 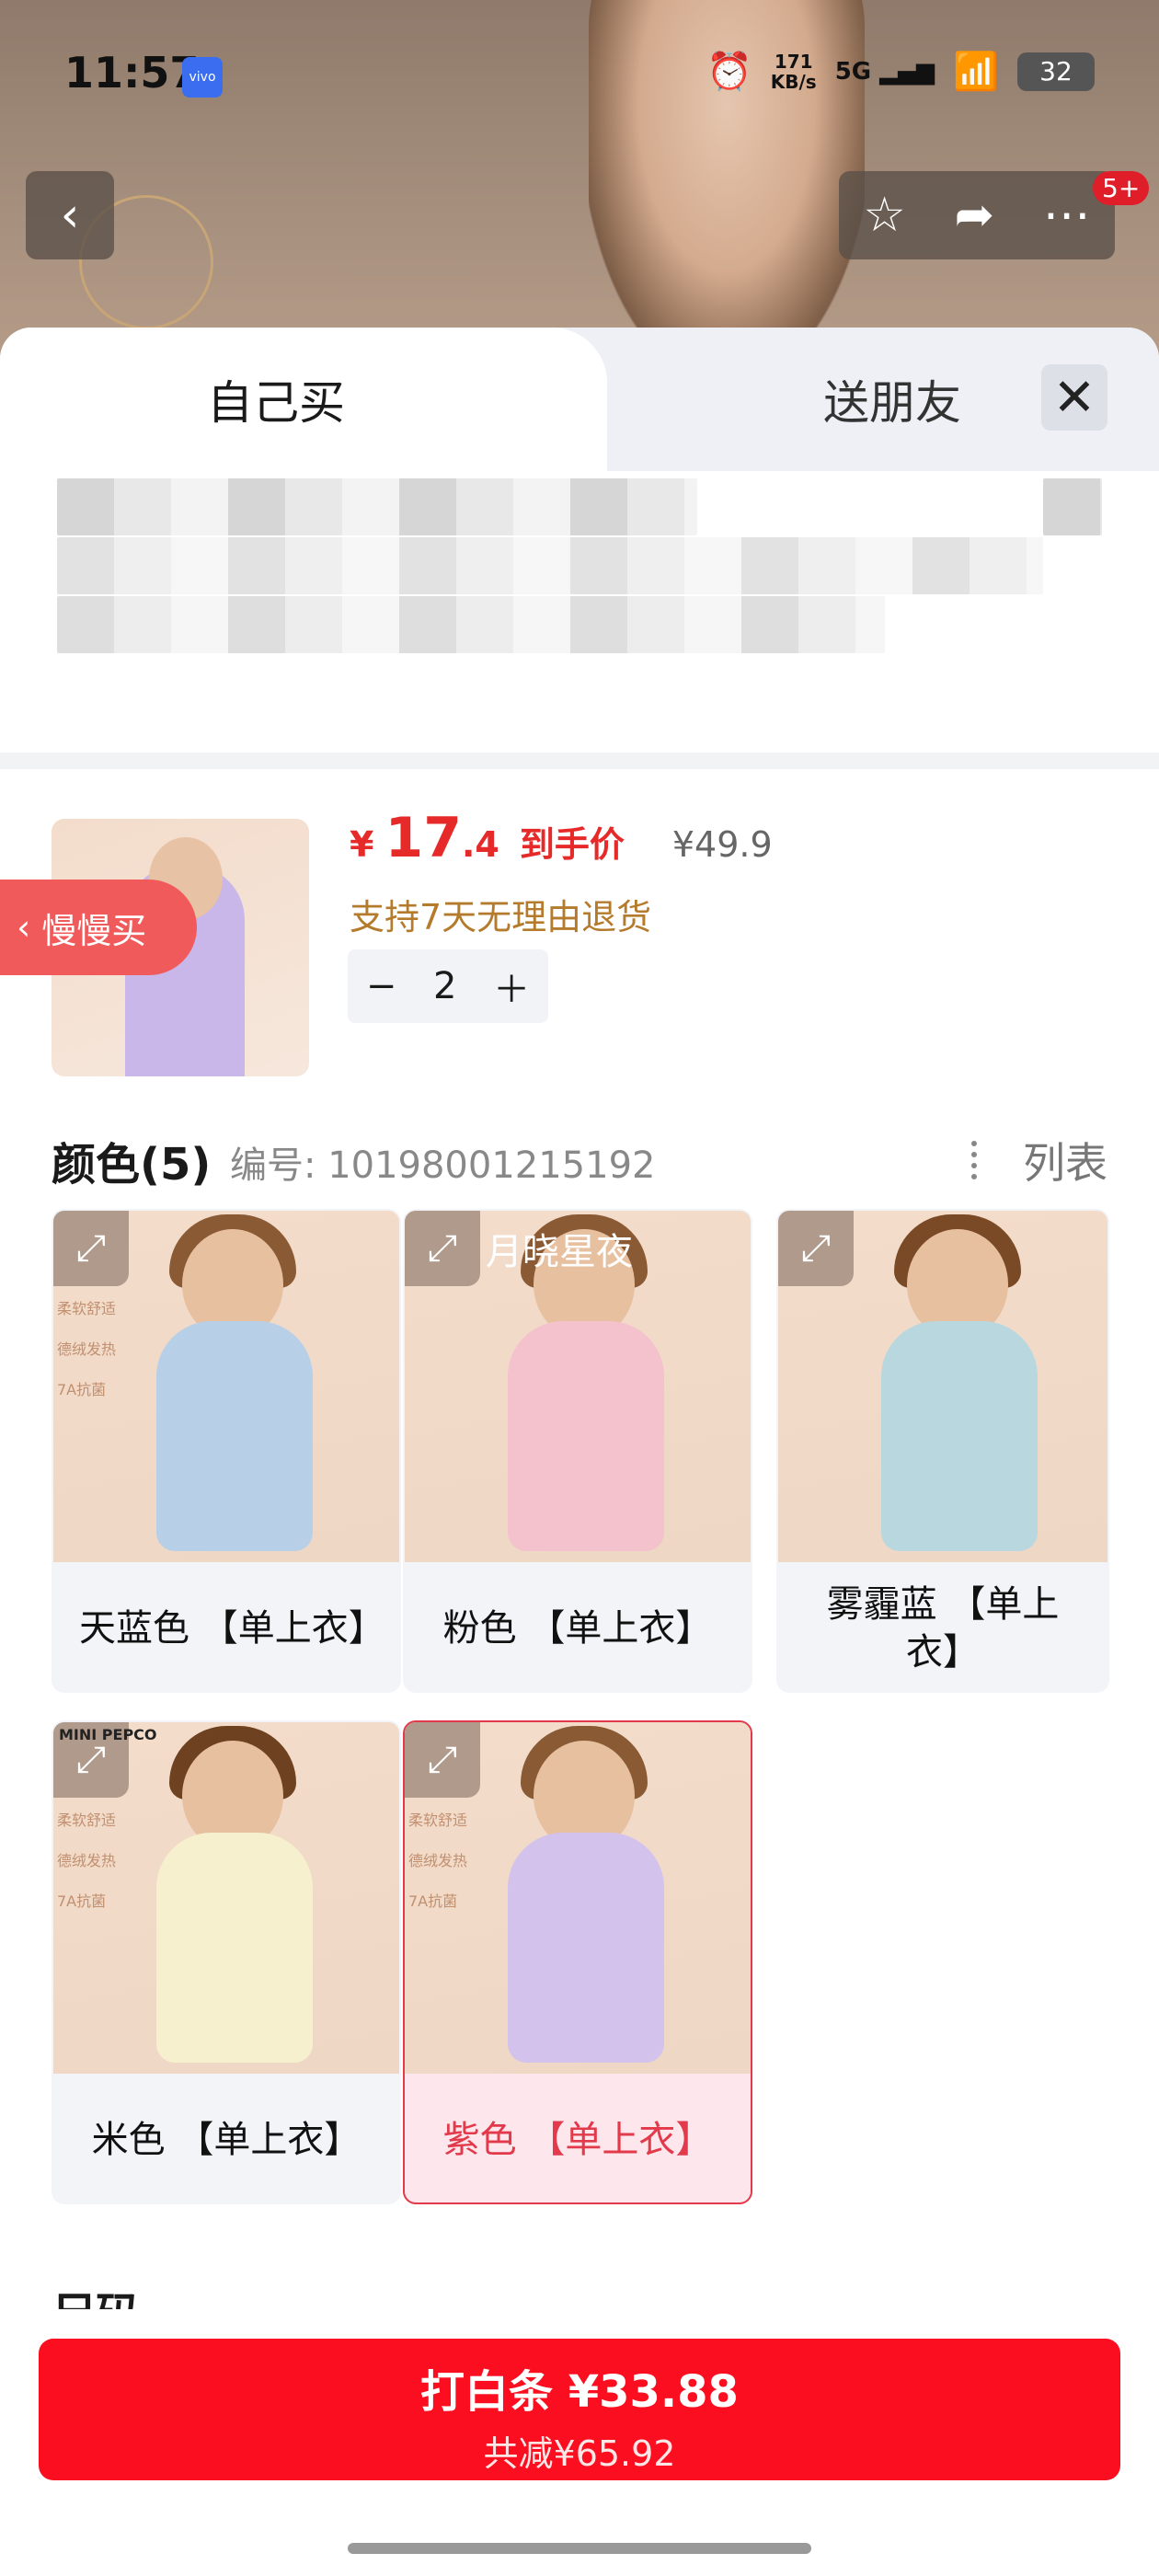 I want to click on currency-symbol: ¥, so click(x=362, y=844).